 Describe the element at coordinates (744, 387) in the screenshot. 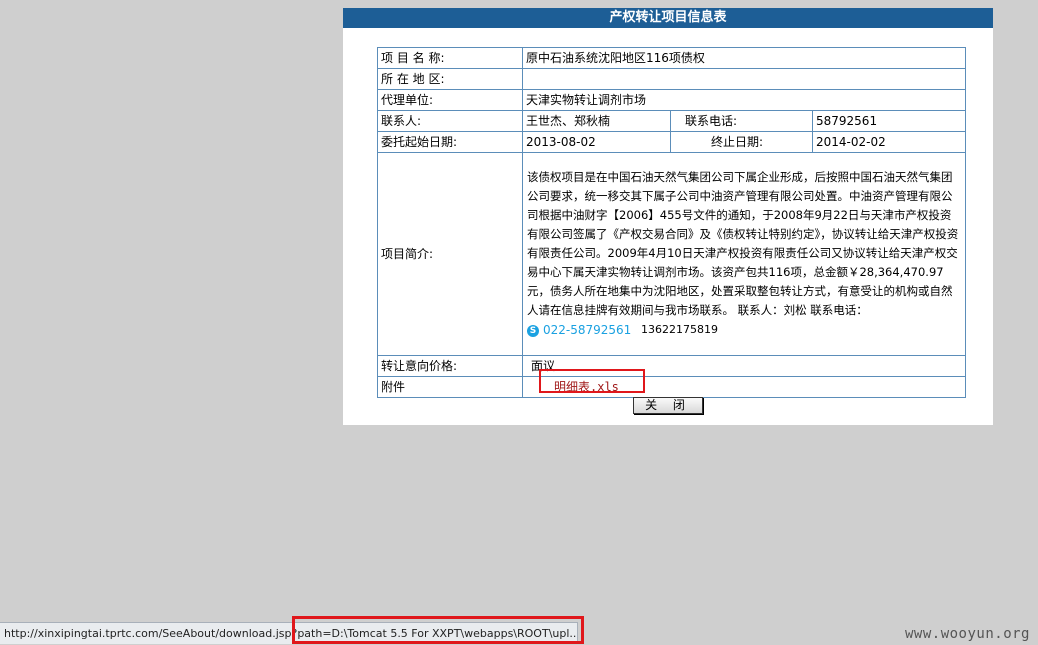

I see `attachment-value: 明细表.xls` at that location.